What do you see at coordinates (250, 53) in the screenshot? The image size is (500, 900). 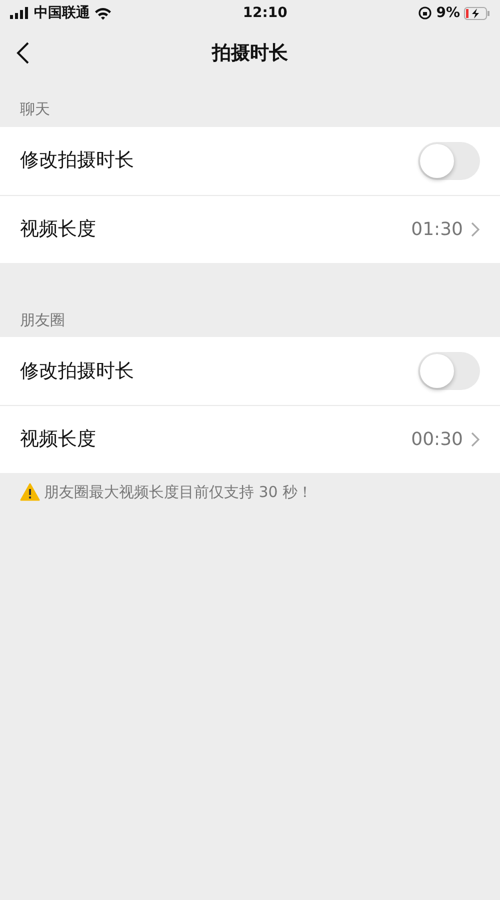 I see `page-title: 拍摄时长` at bounding box center [250, 53].